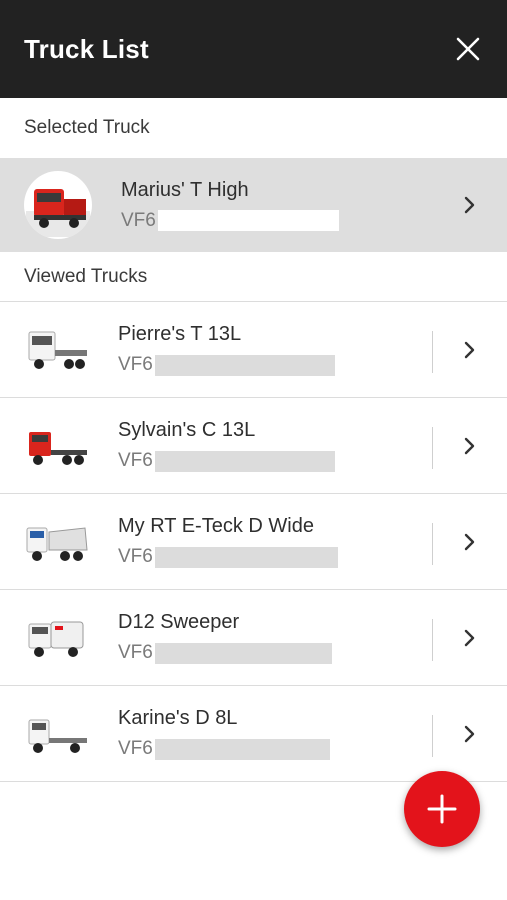  I want to click on list-item: Pierre's T 13L VF6, so click(253, 350).